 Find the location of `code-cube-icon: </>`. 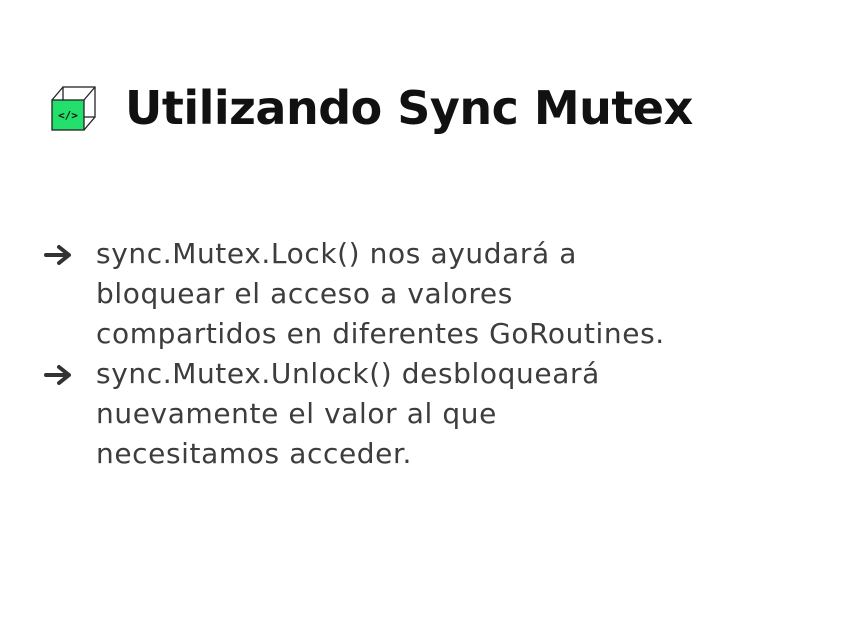

code-cube-icon: </> is located at coordinates (73, 108).